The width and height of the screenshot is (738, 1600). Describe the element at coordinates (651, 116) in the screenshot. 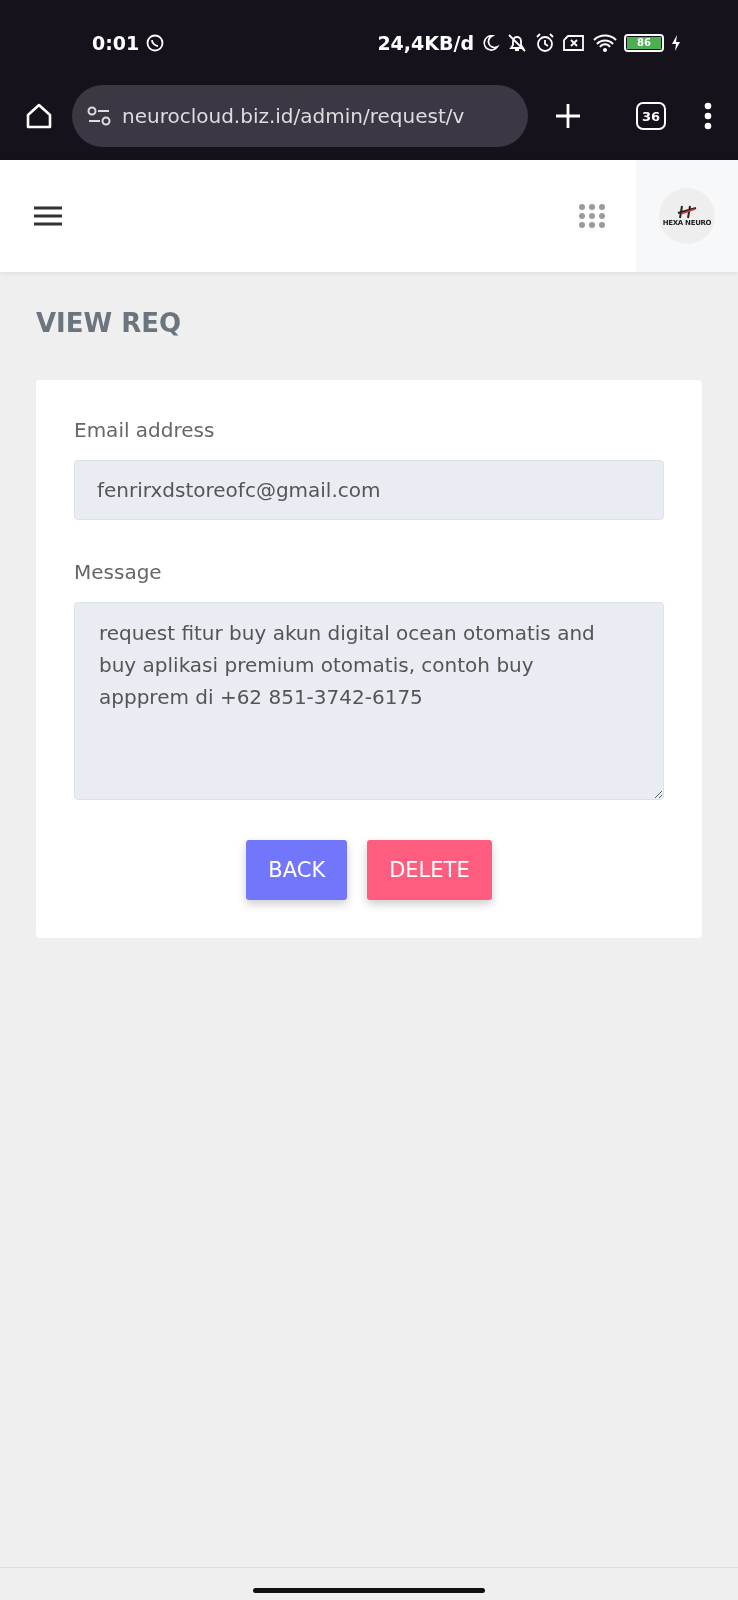

I see `tab-count-button: 36` at that location.